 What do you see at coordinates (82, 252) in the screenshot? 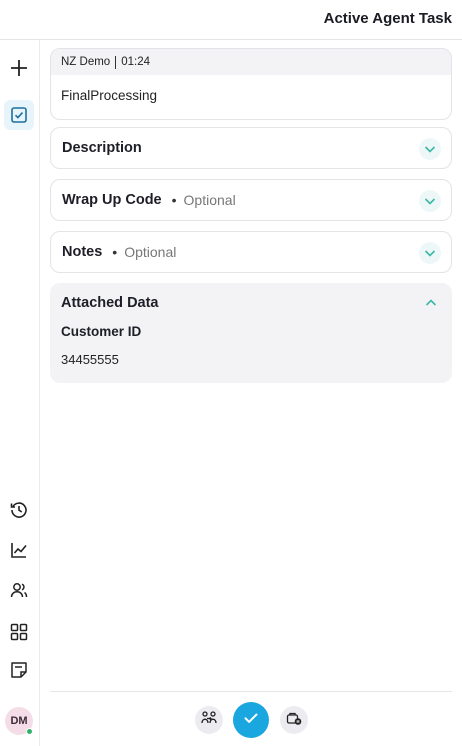
I see `notes-title: Notes` at bounding box center [82, 252].